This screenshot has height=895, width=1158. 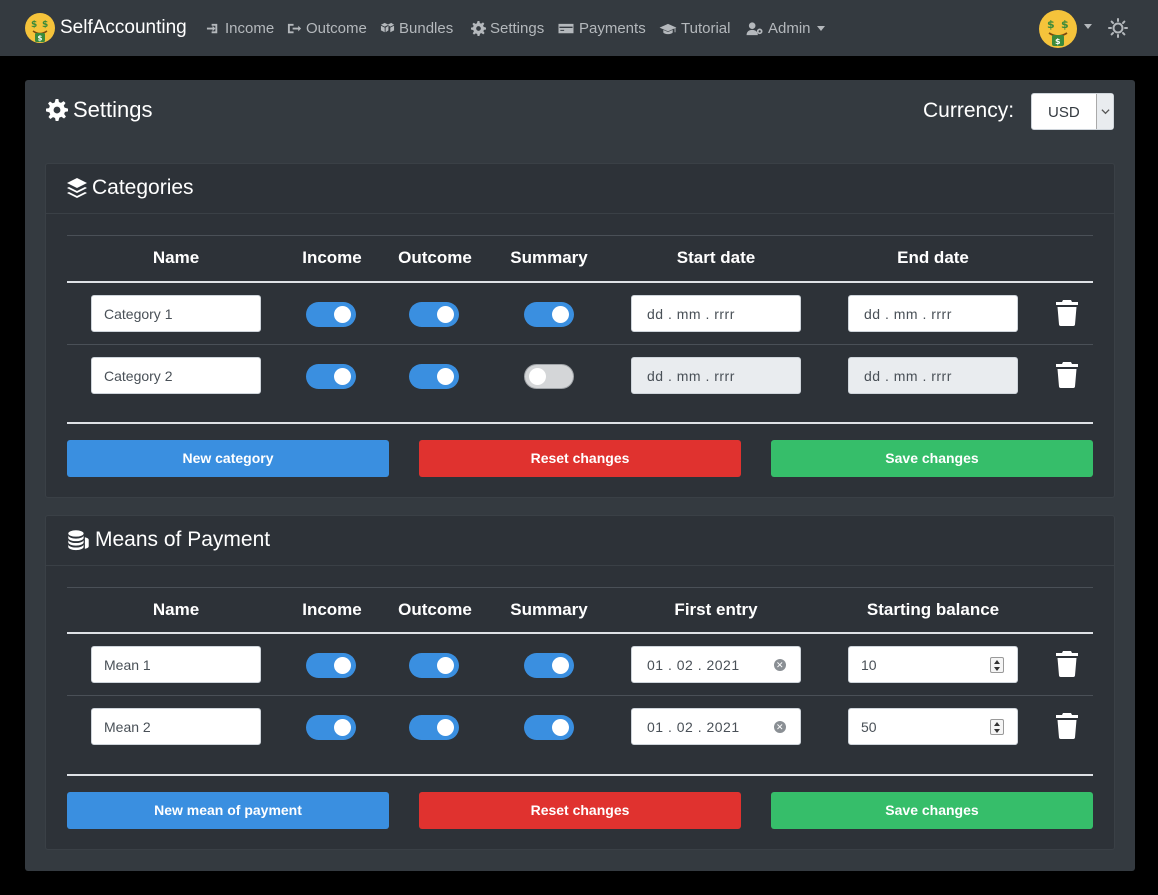 What do you see at coordinates (580, 541) in the screenshot?
I see `payments-header: Means of Payment` at bounding box center [580, 541].